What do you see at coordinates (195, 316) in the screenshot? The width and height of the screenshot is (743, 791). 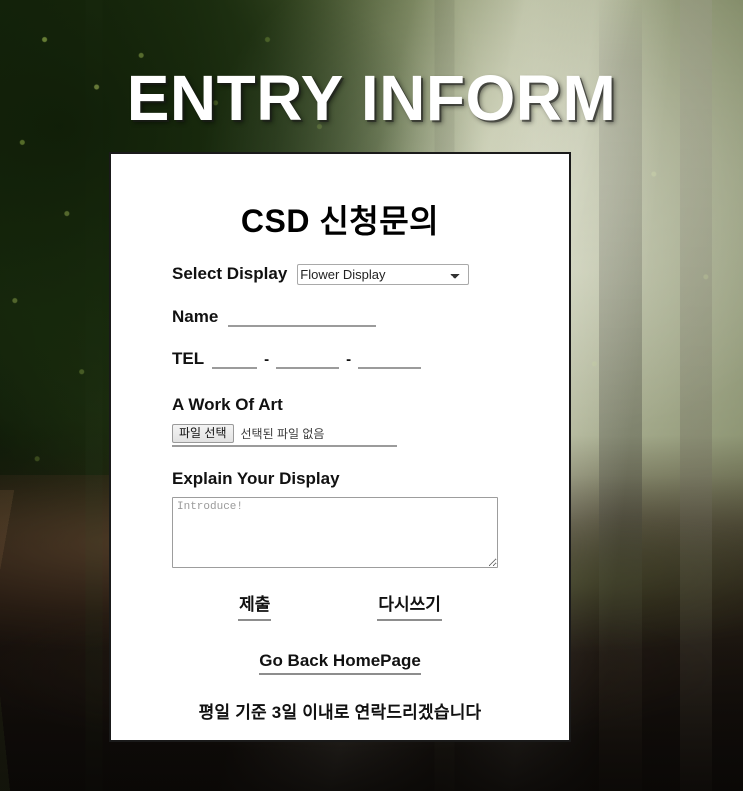 I see `name-label: Name` at bounding box center [195, 316].